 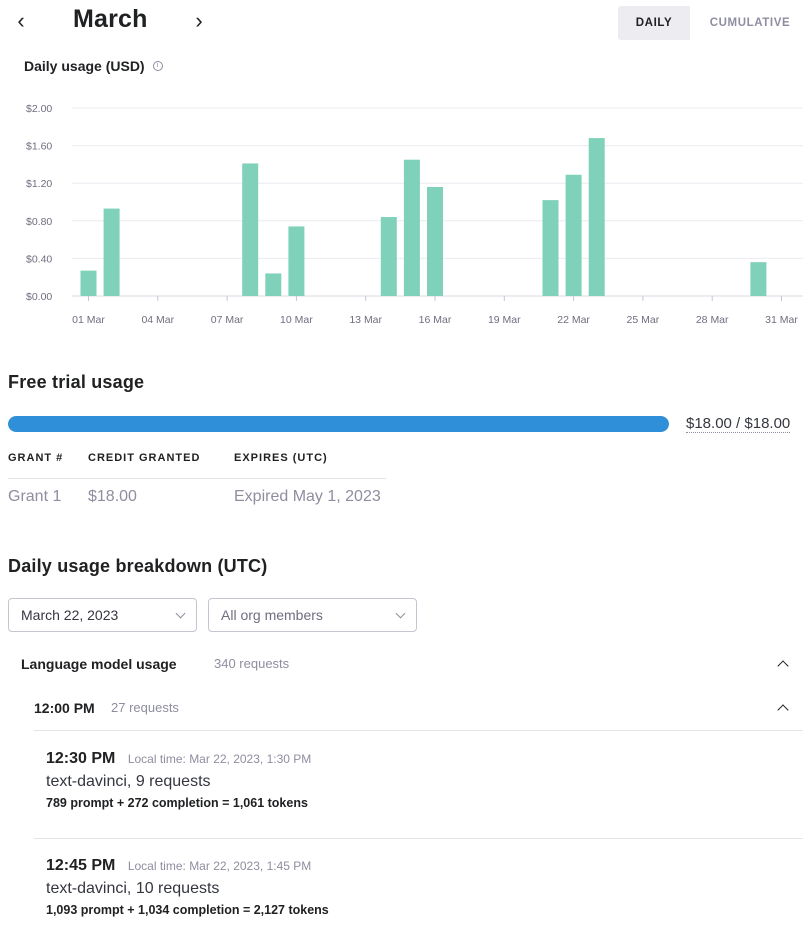 What do you see at coordinates (435, 320) in the screenshot?
I see `x-tick-label: 16 Mar` at bounding box center [435, 320].